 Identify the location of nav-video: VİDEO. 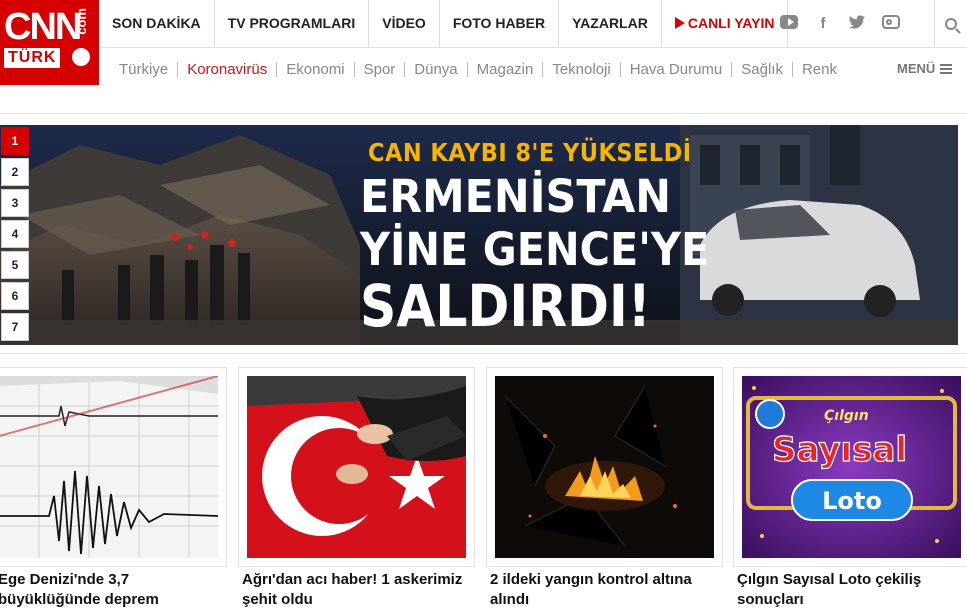
(404, 23).